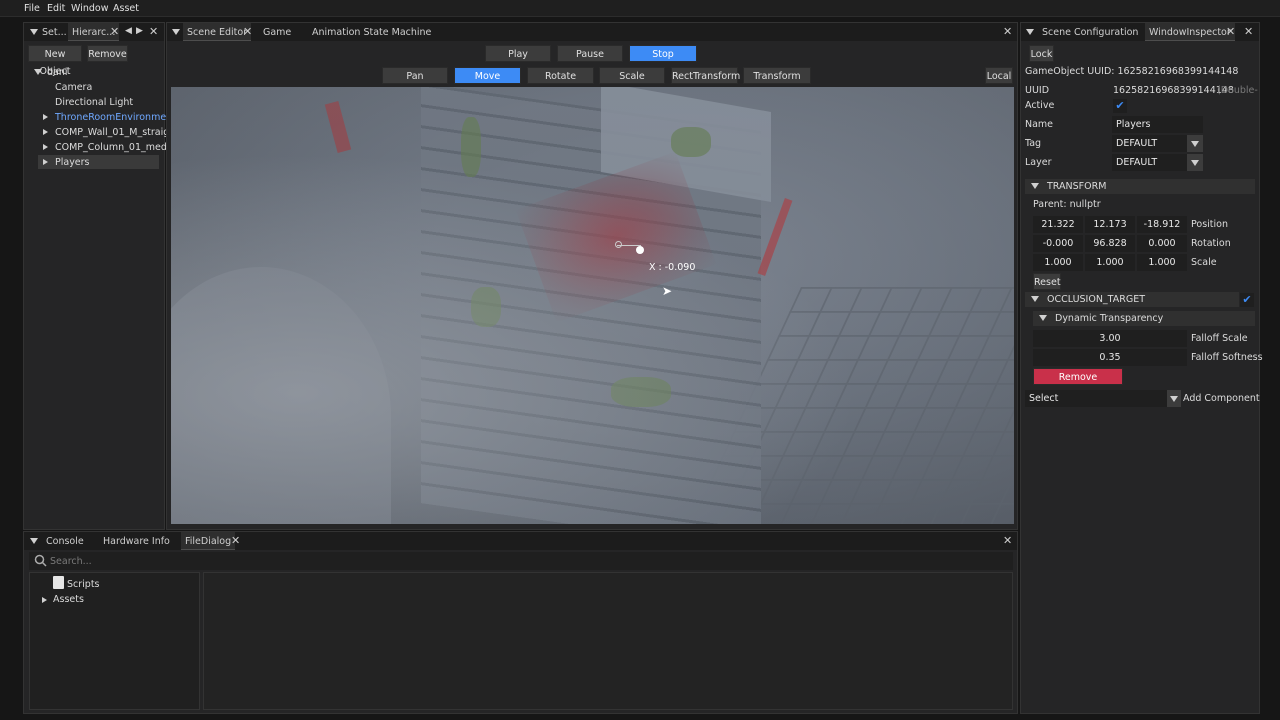 The height and width of the screenshot is (720, 1280). I want to click on tree-item-throne-room: ThroneRoomEnvironment_, so click(118, 117).